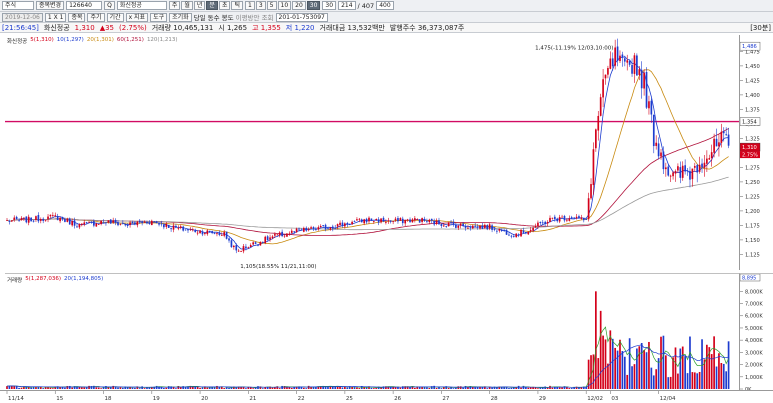  Describe the element at coordinates (50, 5) in the screenshot. I see `change-stock-button: 종목변경` at that location.